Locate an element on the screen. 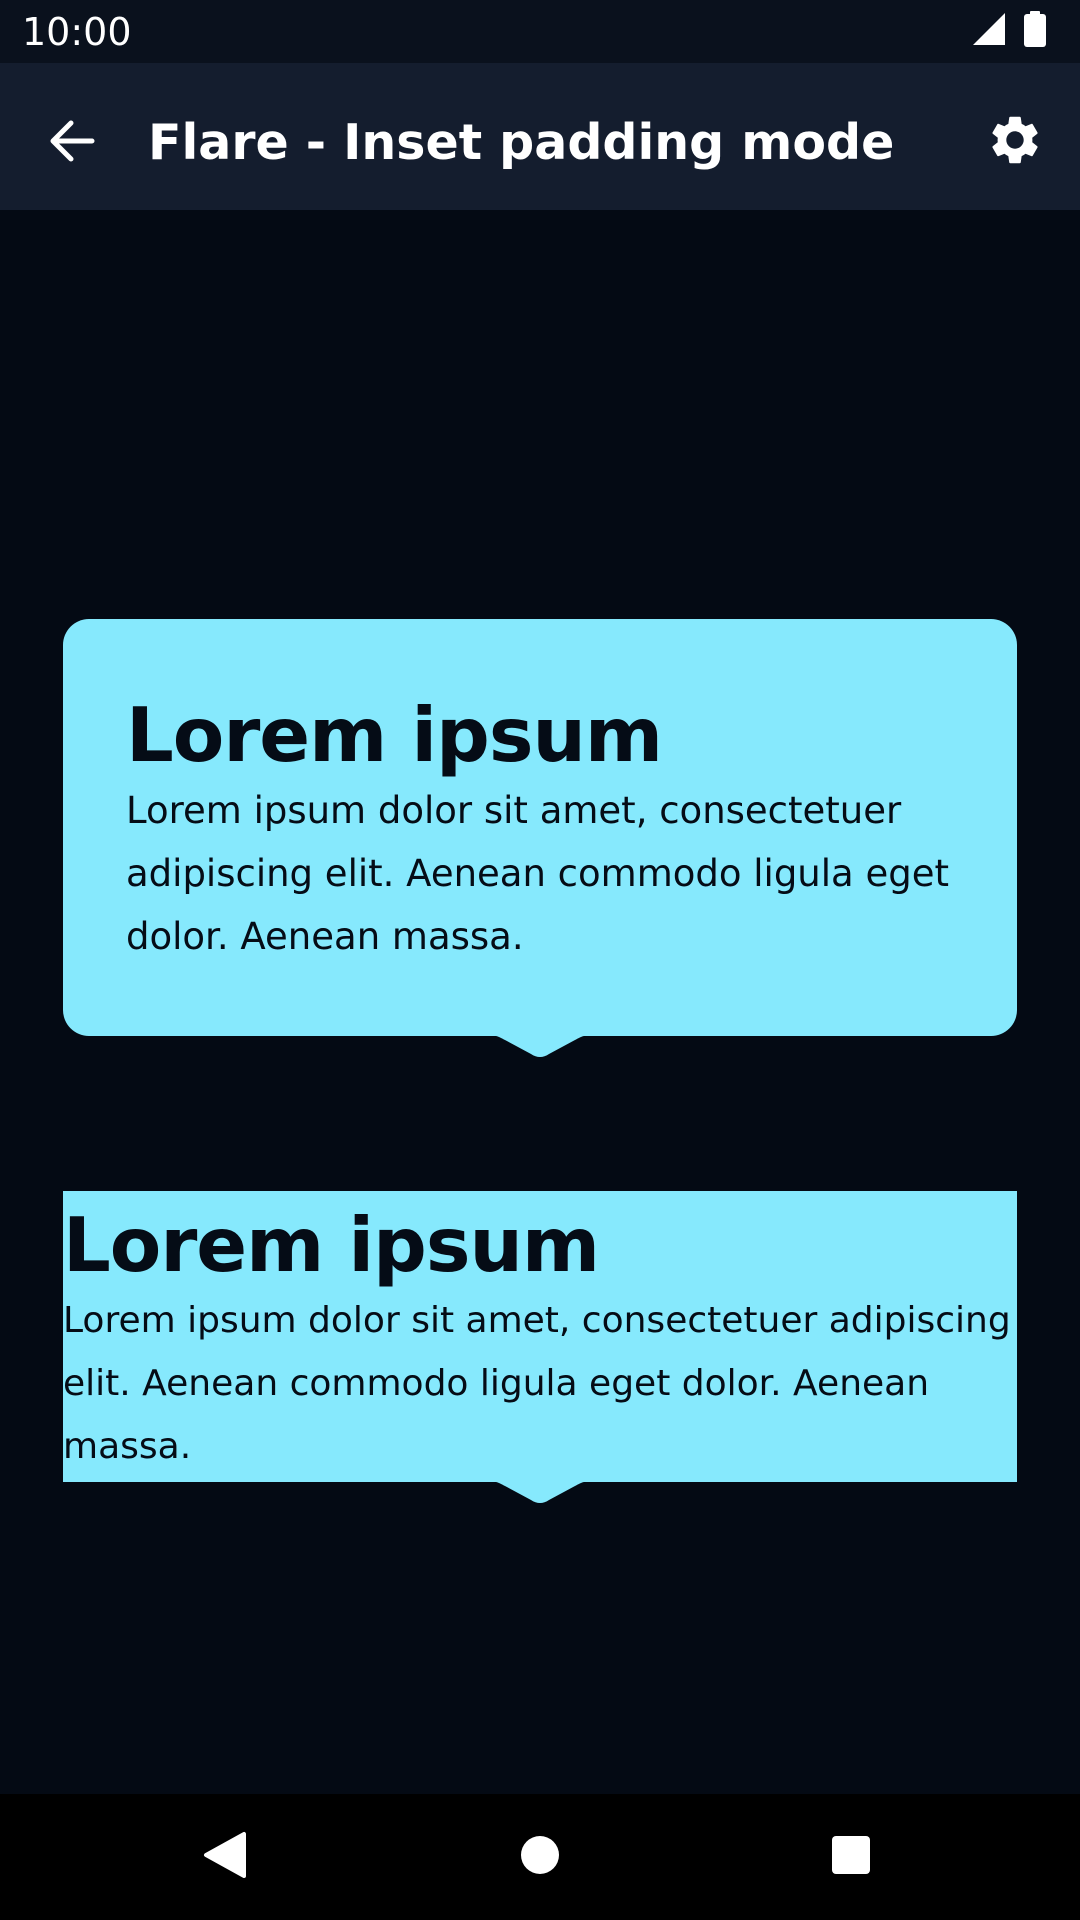 This screenshot has width=1080, height=1920. app-bar: Flare - Inset padding mode is located at coordinates (540, 136).